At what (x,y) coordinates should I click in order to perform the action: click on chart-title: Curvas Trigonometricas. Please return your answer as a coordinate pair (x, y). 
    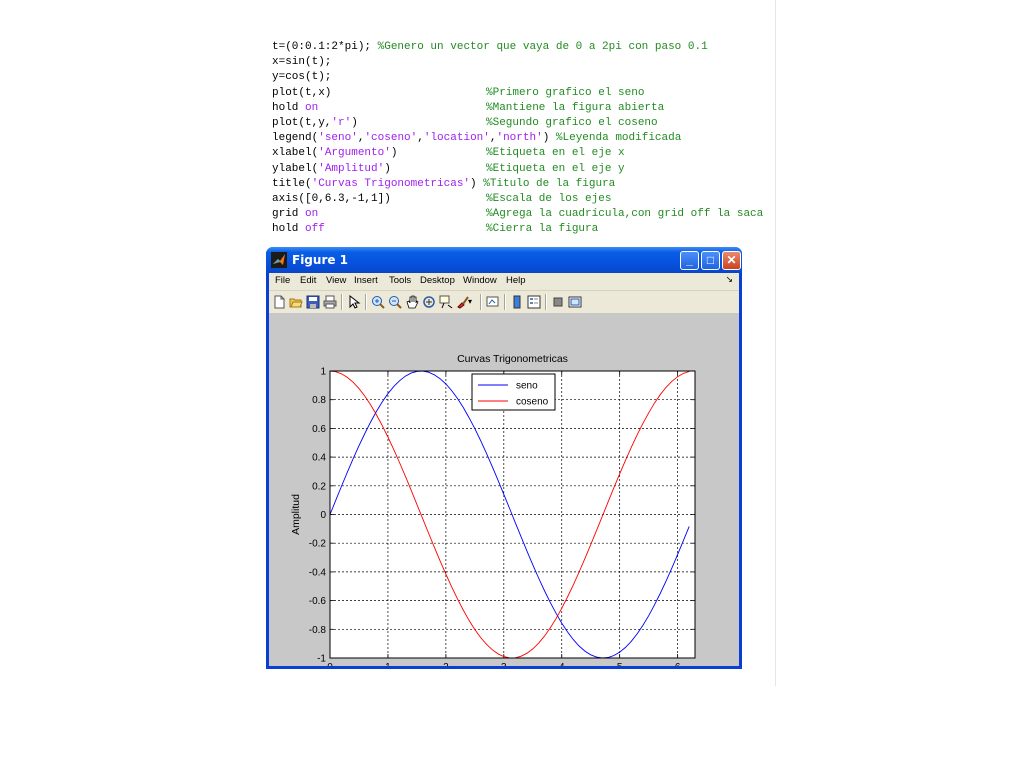
    Looking at the image, I should click on (512, 359).